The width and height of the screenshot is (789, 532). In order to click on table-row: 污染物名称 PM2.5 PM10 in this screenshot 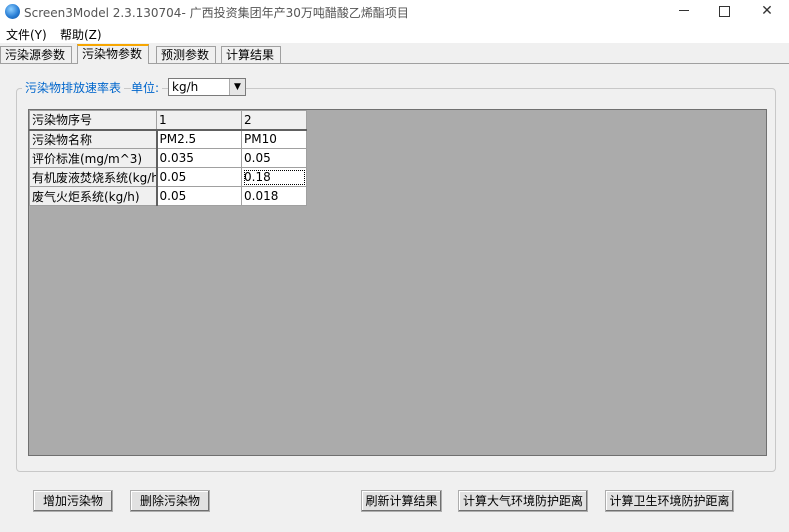, I will do `click(168, 139)`.